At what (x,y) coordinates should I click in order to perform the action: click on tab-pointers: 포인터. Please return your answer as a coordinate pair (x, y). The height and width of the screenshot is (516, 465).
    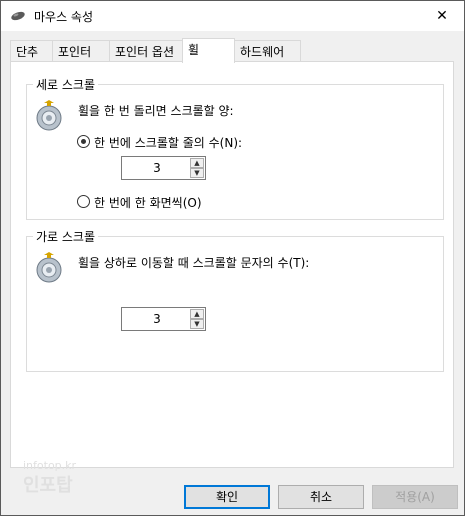
    Looking at the image, I should click on (81, 50).